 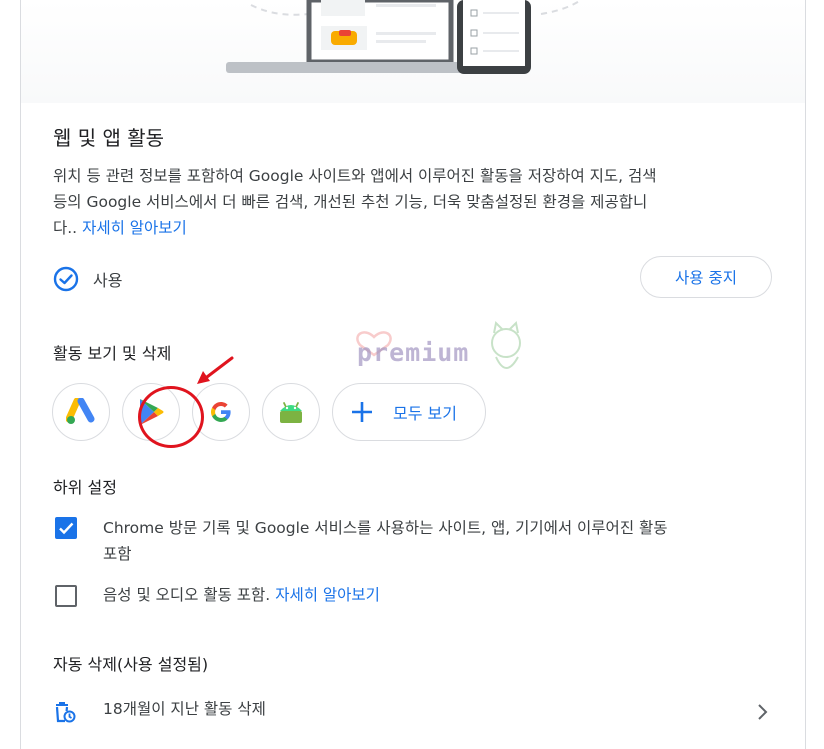 I want to click on hero-illustration, so click(x=413, y=51).